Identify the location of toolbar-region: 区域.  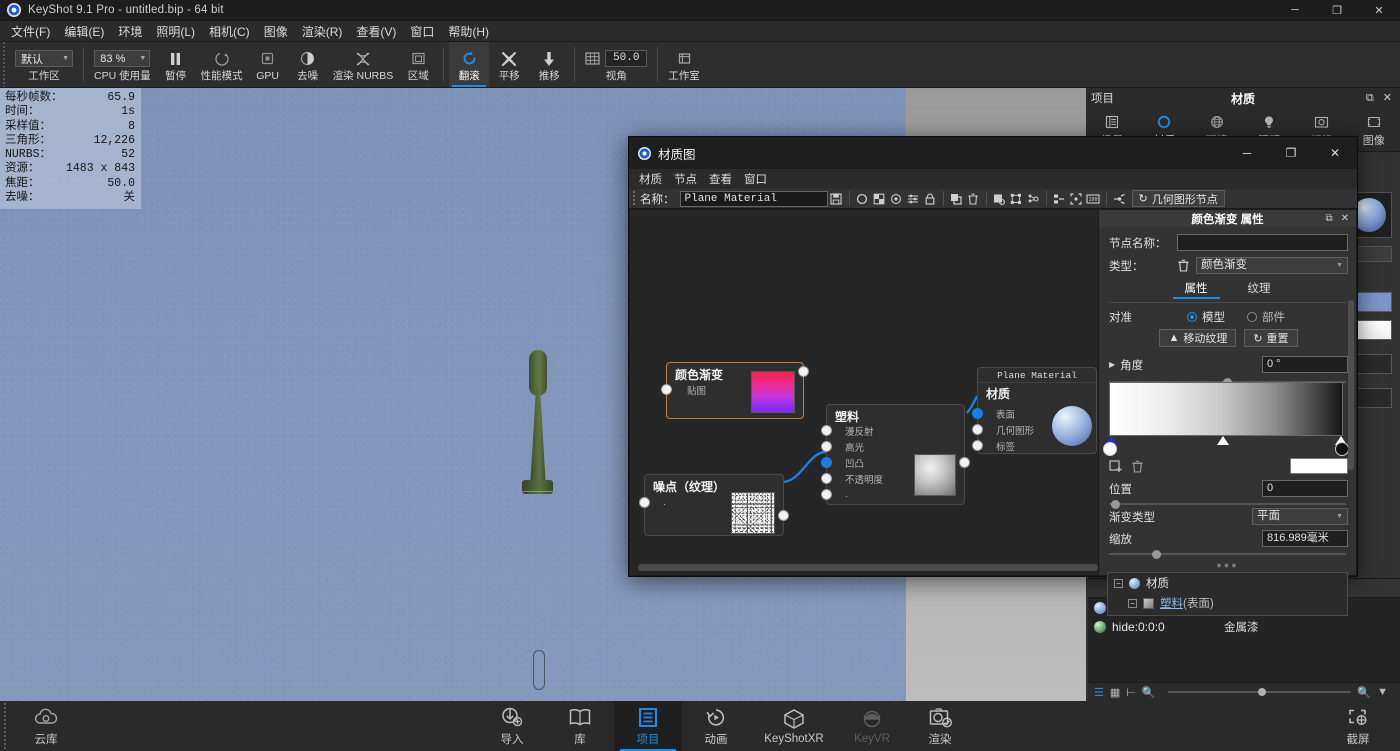
(418, 64).